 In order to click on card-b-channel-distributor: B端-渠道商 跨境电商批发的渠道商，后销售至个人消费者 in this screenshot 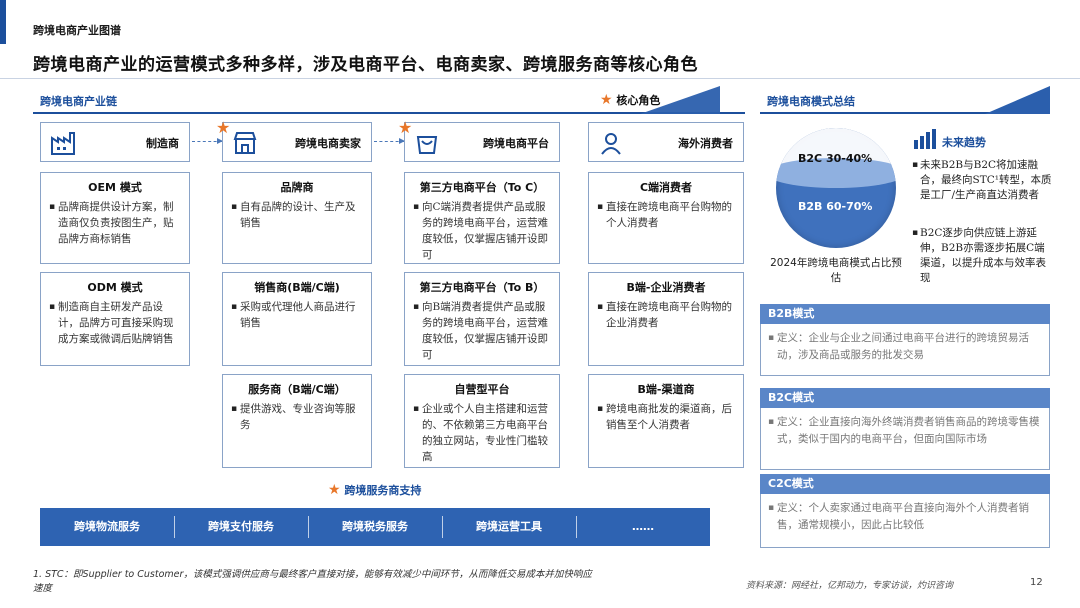, I will do `click(666, 421)`.